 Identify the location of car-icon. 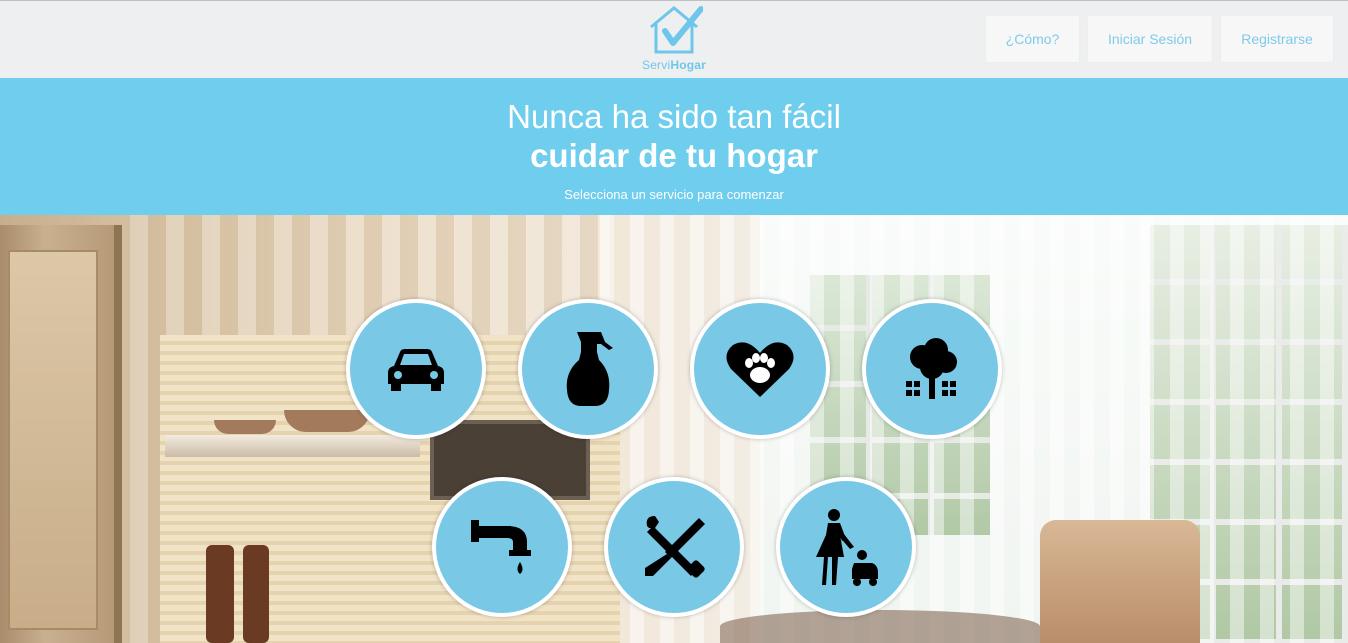
(416, 370).